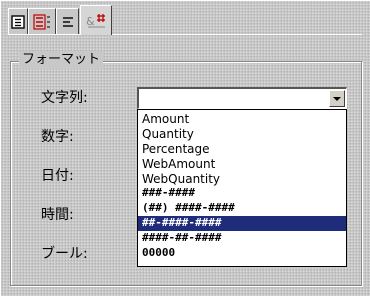 The image size is (370, 296). Describe the element at coordinates (242, 149) in the screenshot. I see `dropdown-option: Percentage` at that location.